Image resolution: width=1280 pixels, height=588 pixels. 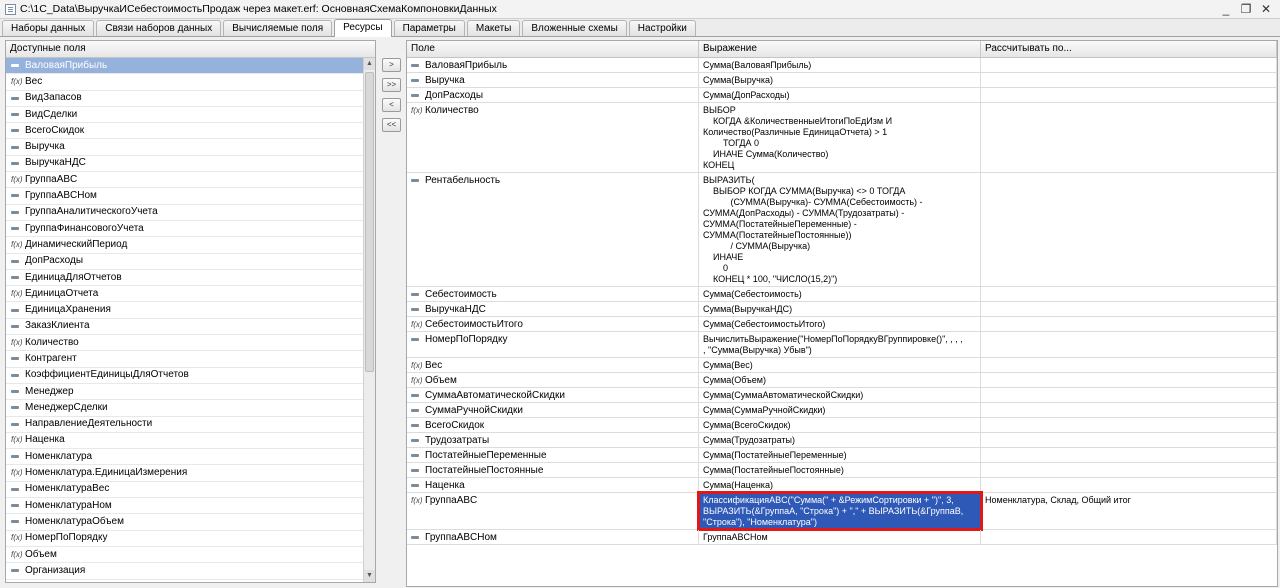 I want to click on field-cell: ВаловаяПрибыль, so click(x=553, y=65).